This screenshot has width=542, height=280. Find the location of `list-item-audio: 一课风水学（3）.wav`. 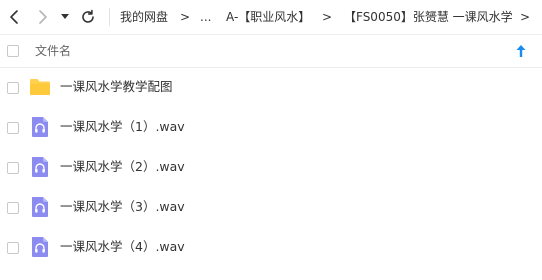

list-item-audio: 一课风水学（3）.wav is located at coordinates (271, 208).